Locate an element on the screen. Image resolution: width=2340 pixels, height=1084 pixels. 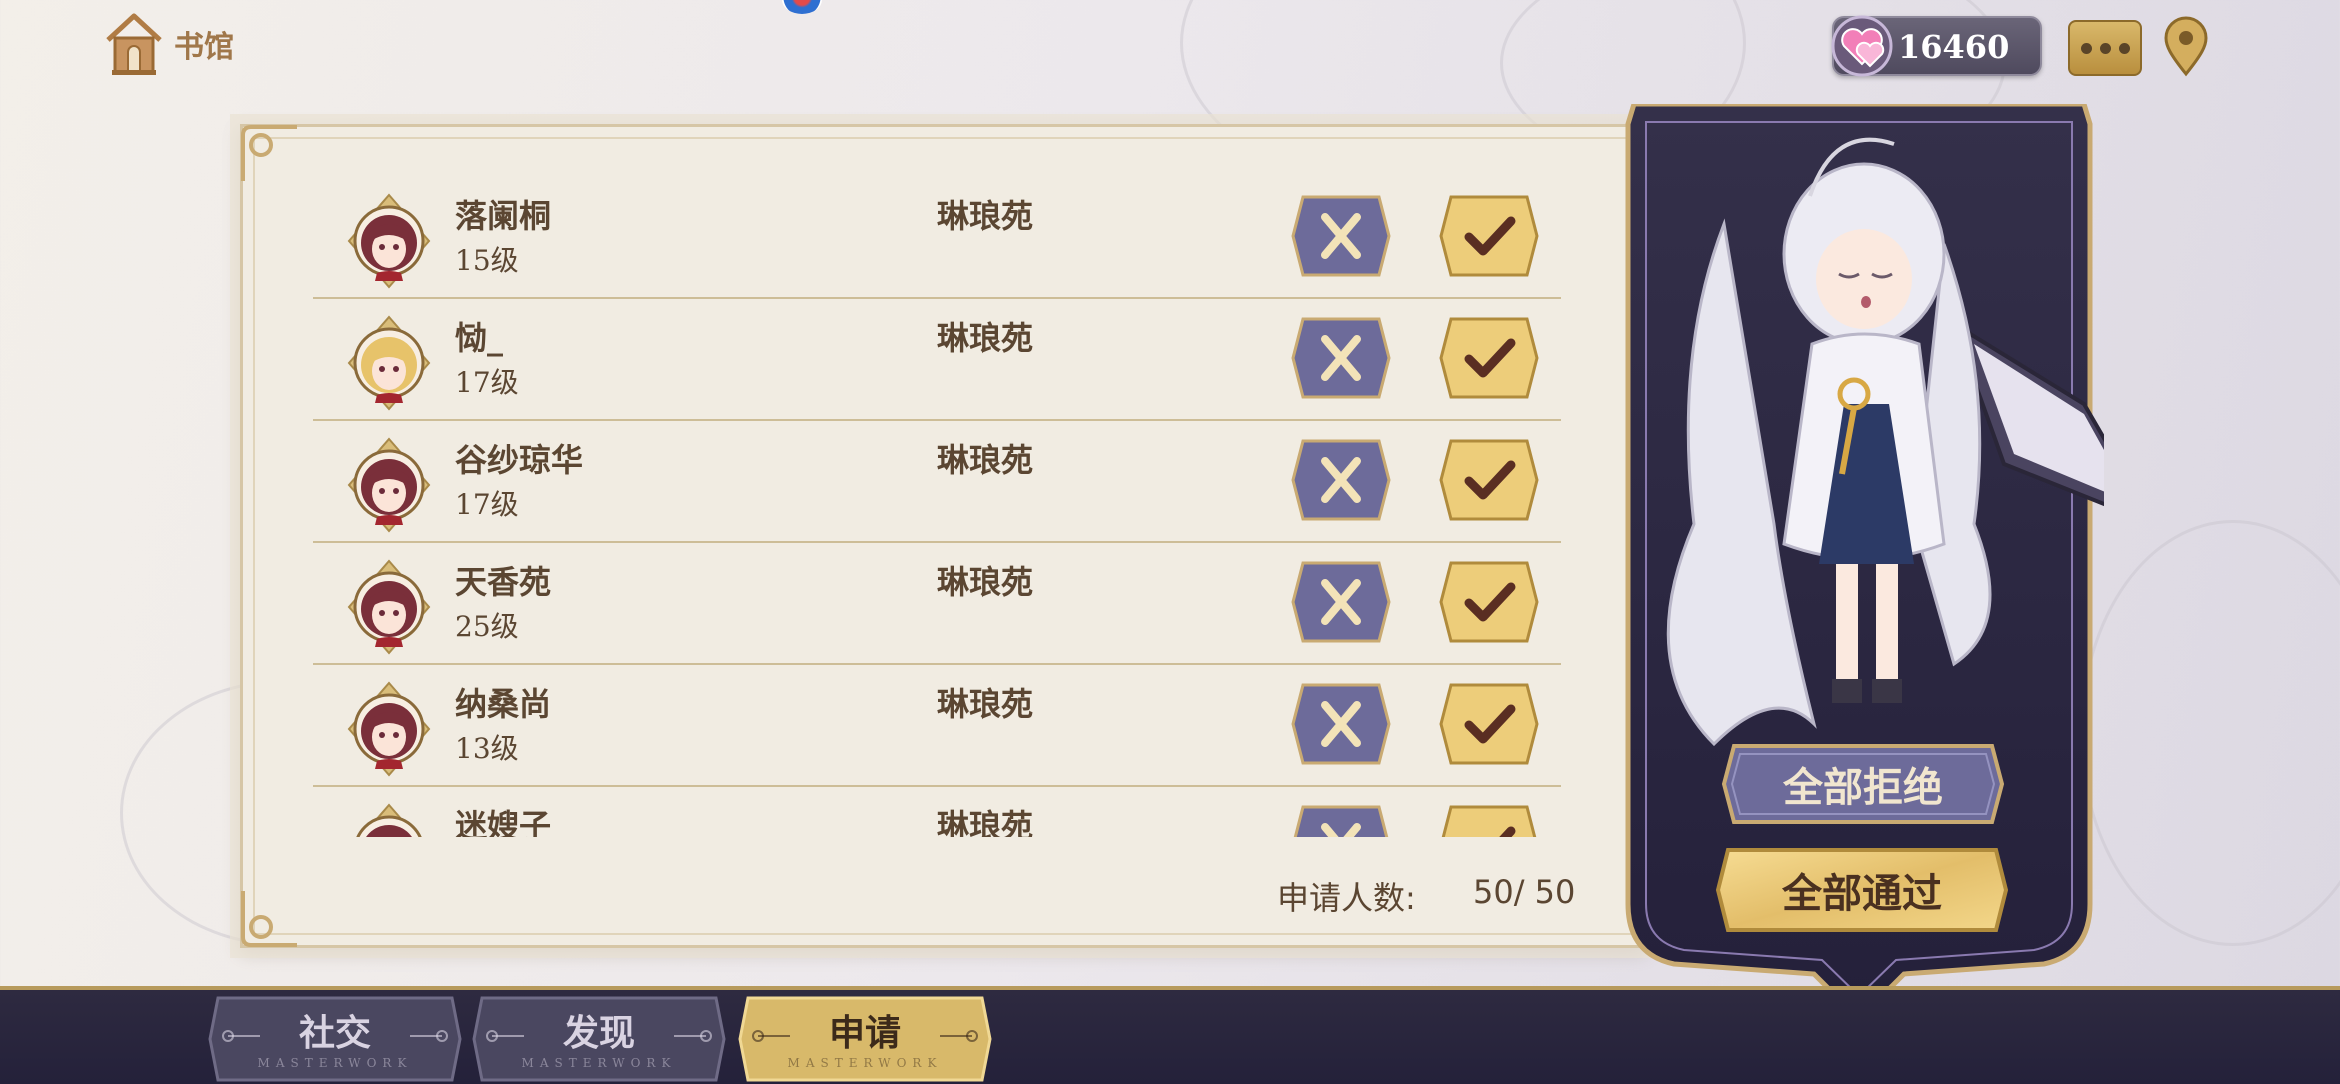
heart-gem-icon is located at coordinates (1862, 46).